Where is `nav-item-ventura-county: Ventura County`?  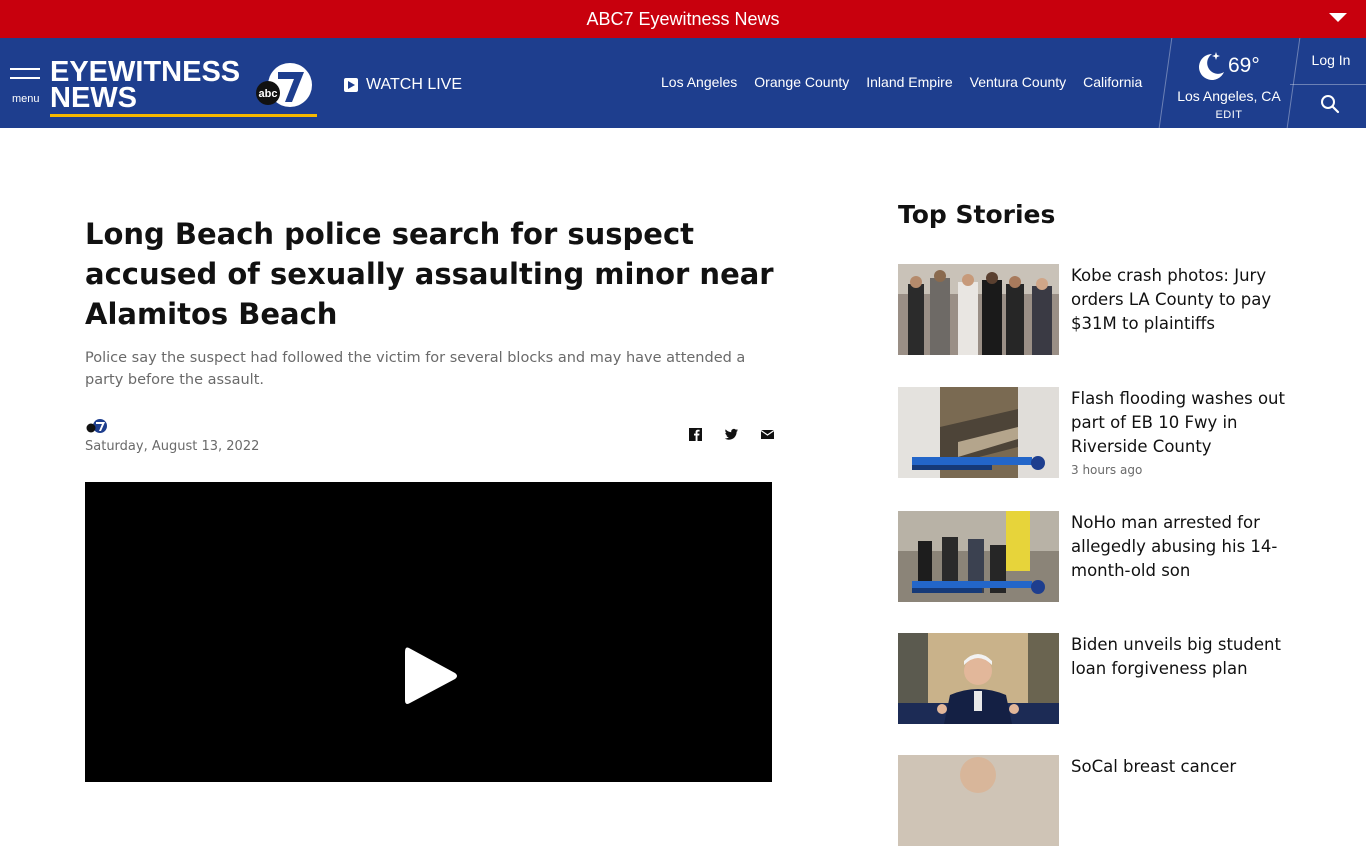
nav-item-ventura-county: Ventura County is located at coordinates (1018, 82).